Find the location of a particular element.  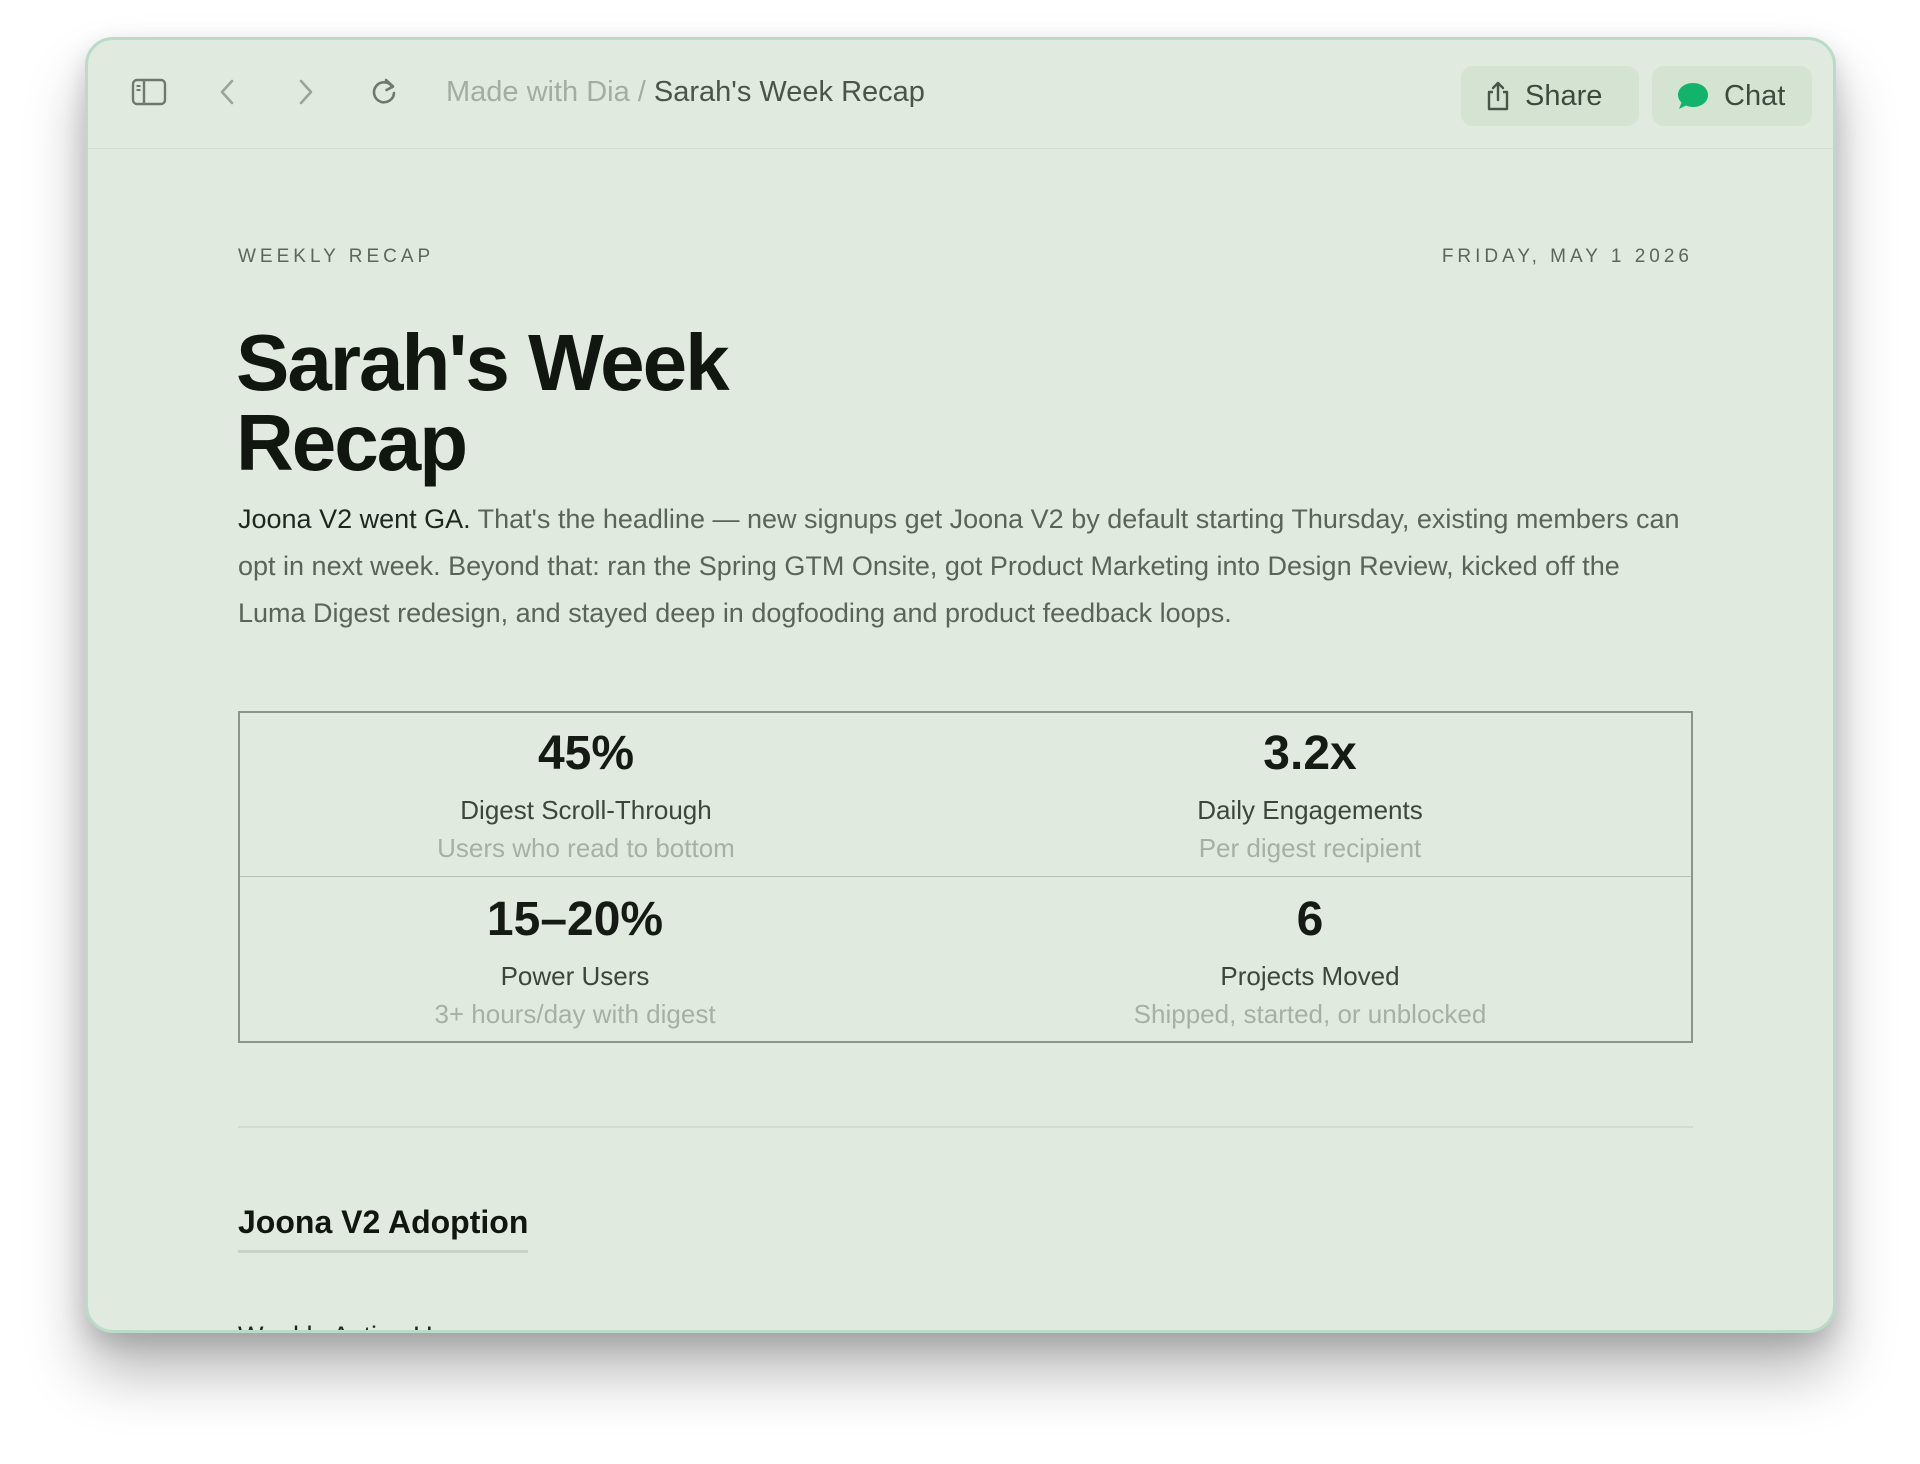

section-divider is located at coordinates (965, 1127).